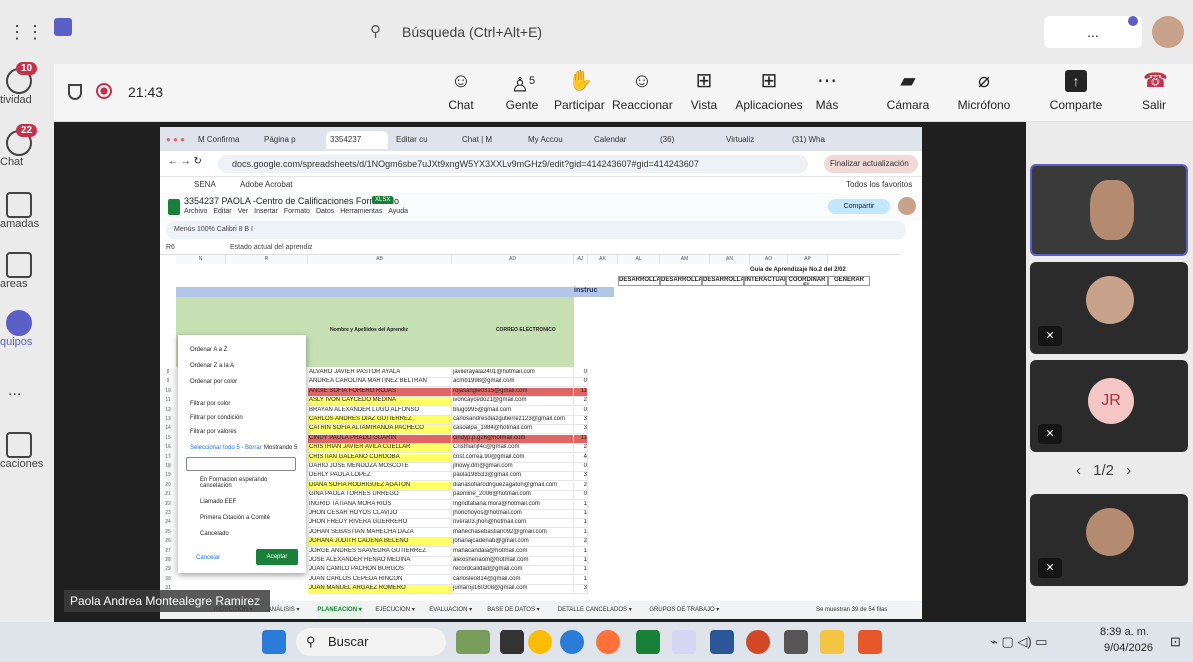  Describe the element at coordinates (870, 642) in the screenshot. I see `office-icon` at that location.